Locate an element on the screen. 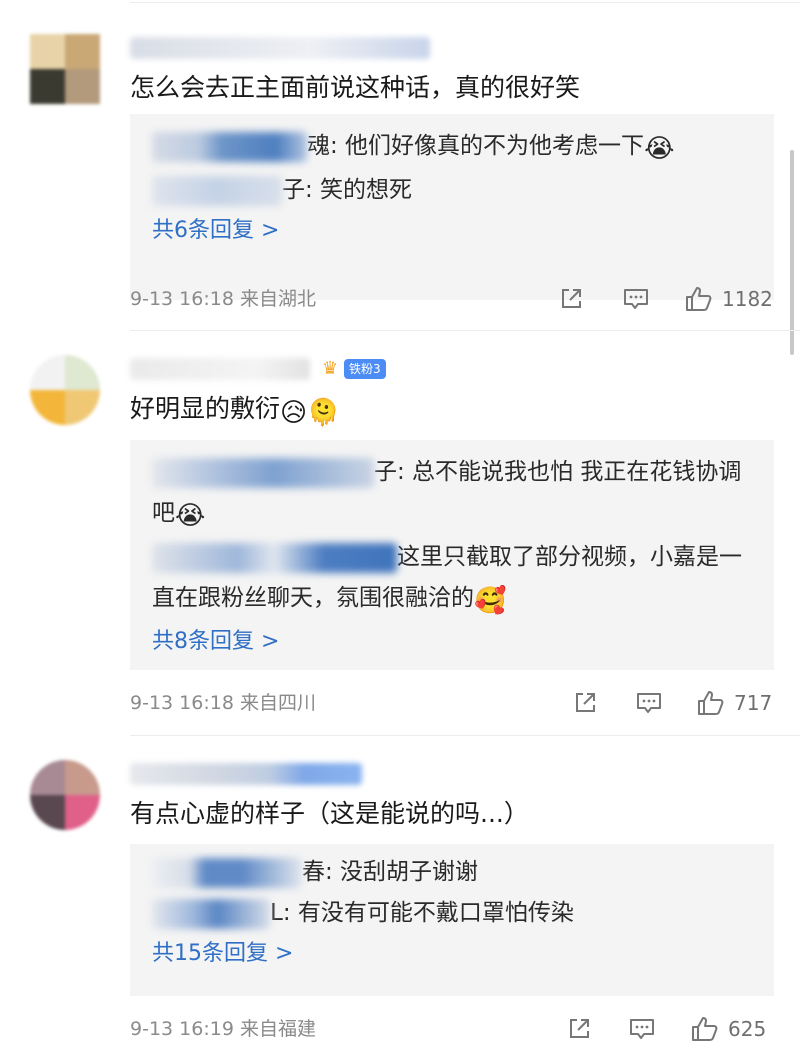  comment-text: 怎么会去正主面前说这种话，真的很好笑 is located at coordinates (355, 87).